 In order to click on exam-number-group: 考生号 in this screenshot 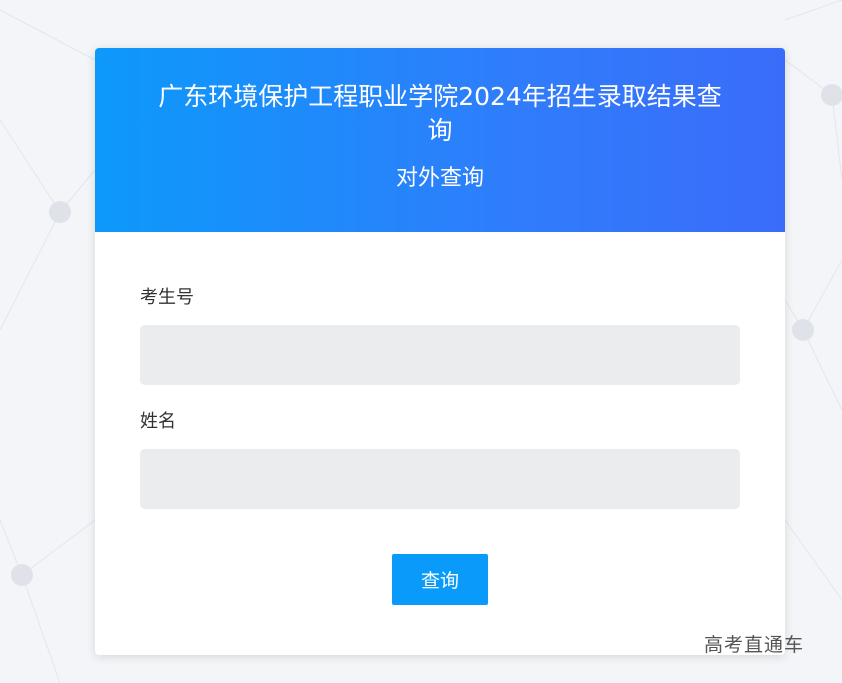, I will do `click(440, 335)`.